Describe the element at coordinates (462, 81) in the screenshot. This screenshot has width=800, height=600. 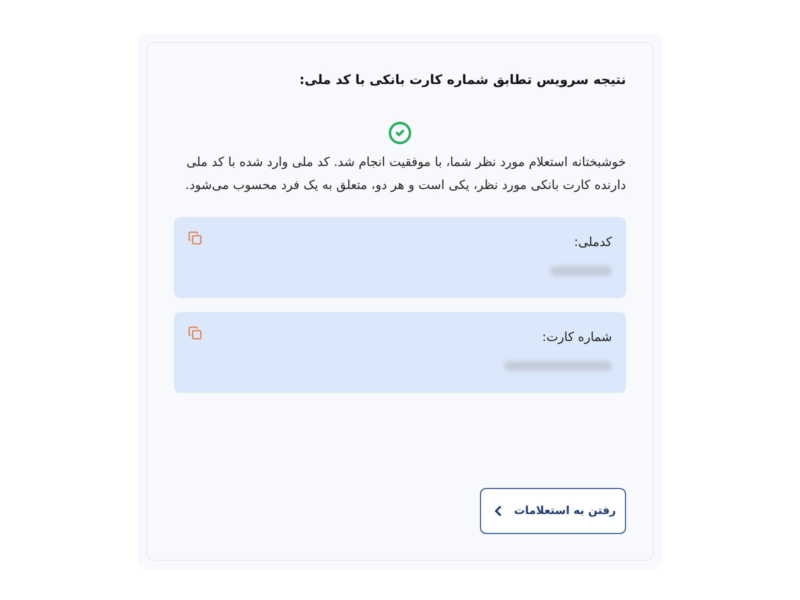
I see `result-title: نتیجه سرویس تطابق شماره کارت بانکی با کد ملی:` at that location.